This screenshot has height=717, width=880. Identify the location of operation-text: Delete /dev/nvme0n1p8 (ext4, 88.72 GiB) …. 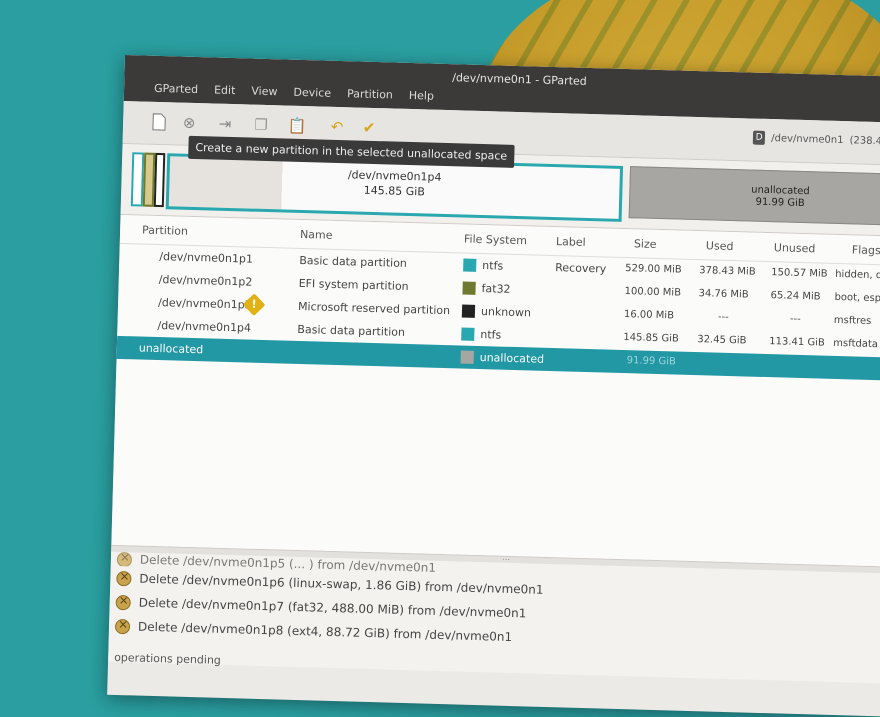
(325, 632).